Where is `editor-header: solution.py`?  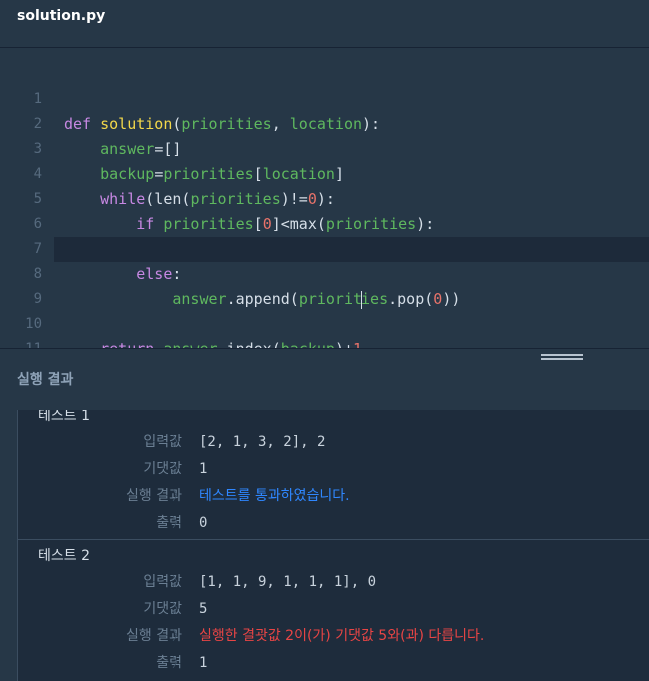
editor-header: solution.py is located at coordinates (324, 24).